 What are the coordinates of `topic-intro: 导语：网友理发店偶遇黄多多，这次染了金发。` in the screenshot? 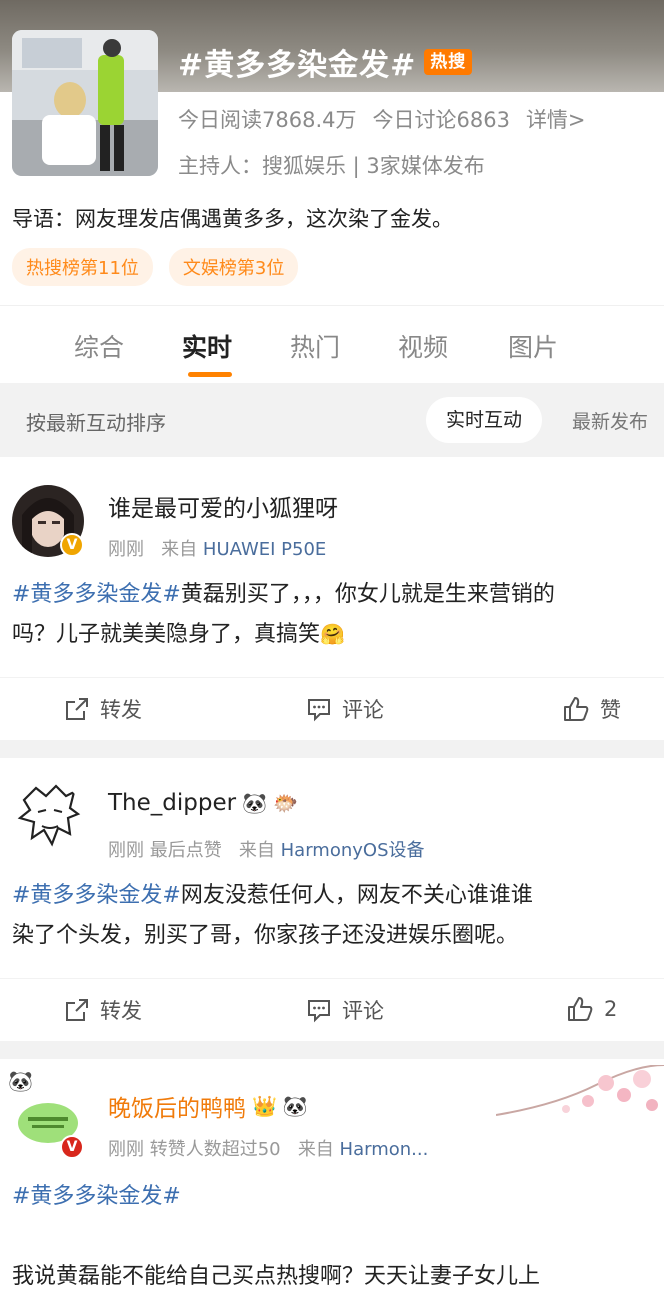 It's located at (232, 219).